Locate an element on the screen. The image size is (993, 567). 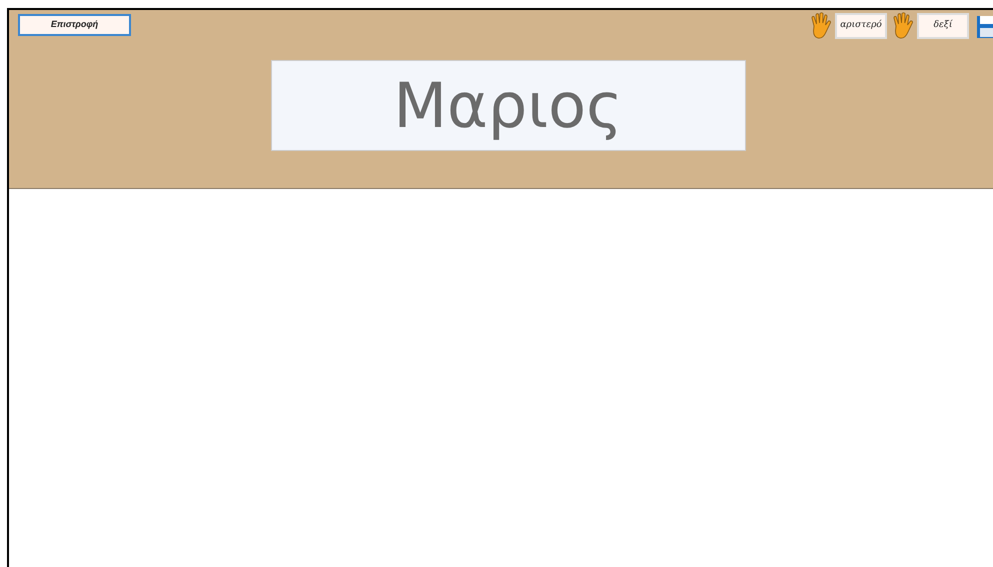
title-box: Μαριος is located at coordinates (508, 105).